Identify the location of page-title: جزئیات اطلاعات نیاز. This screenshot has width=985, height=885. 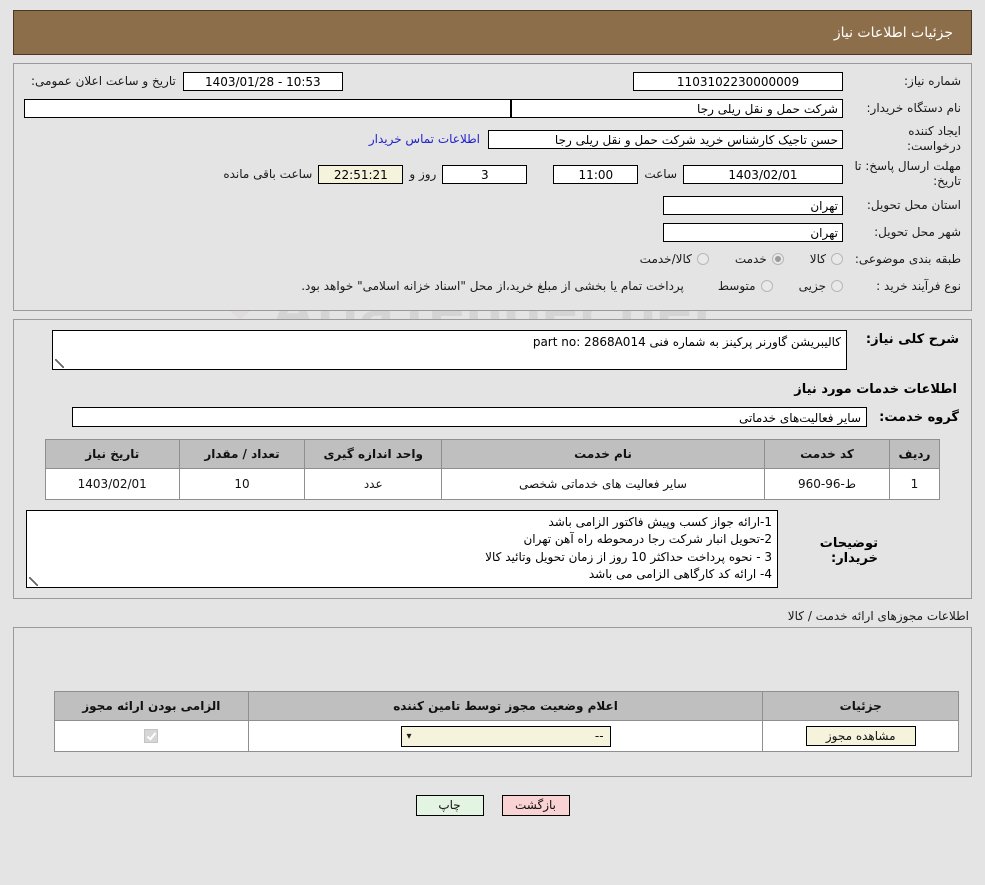
(492, 32).